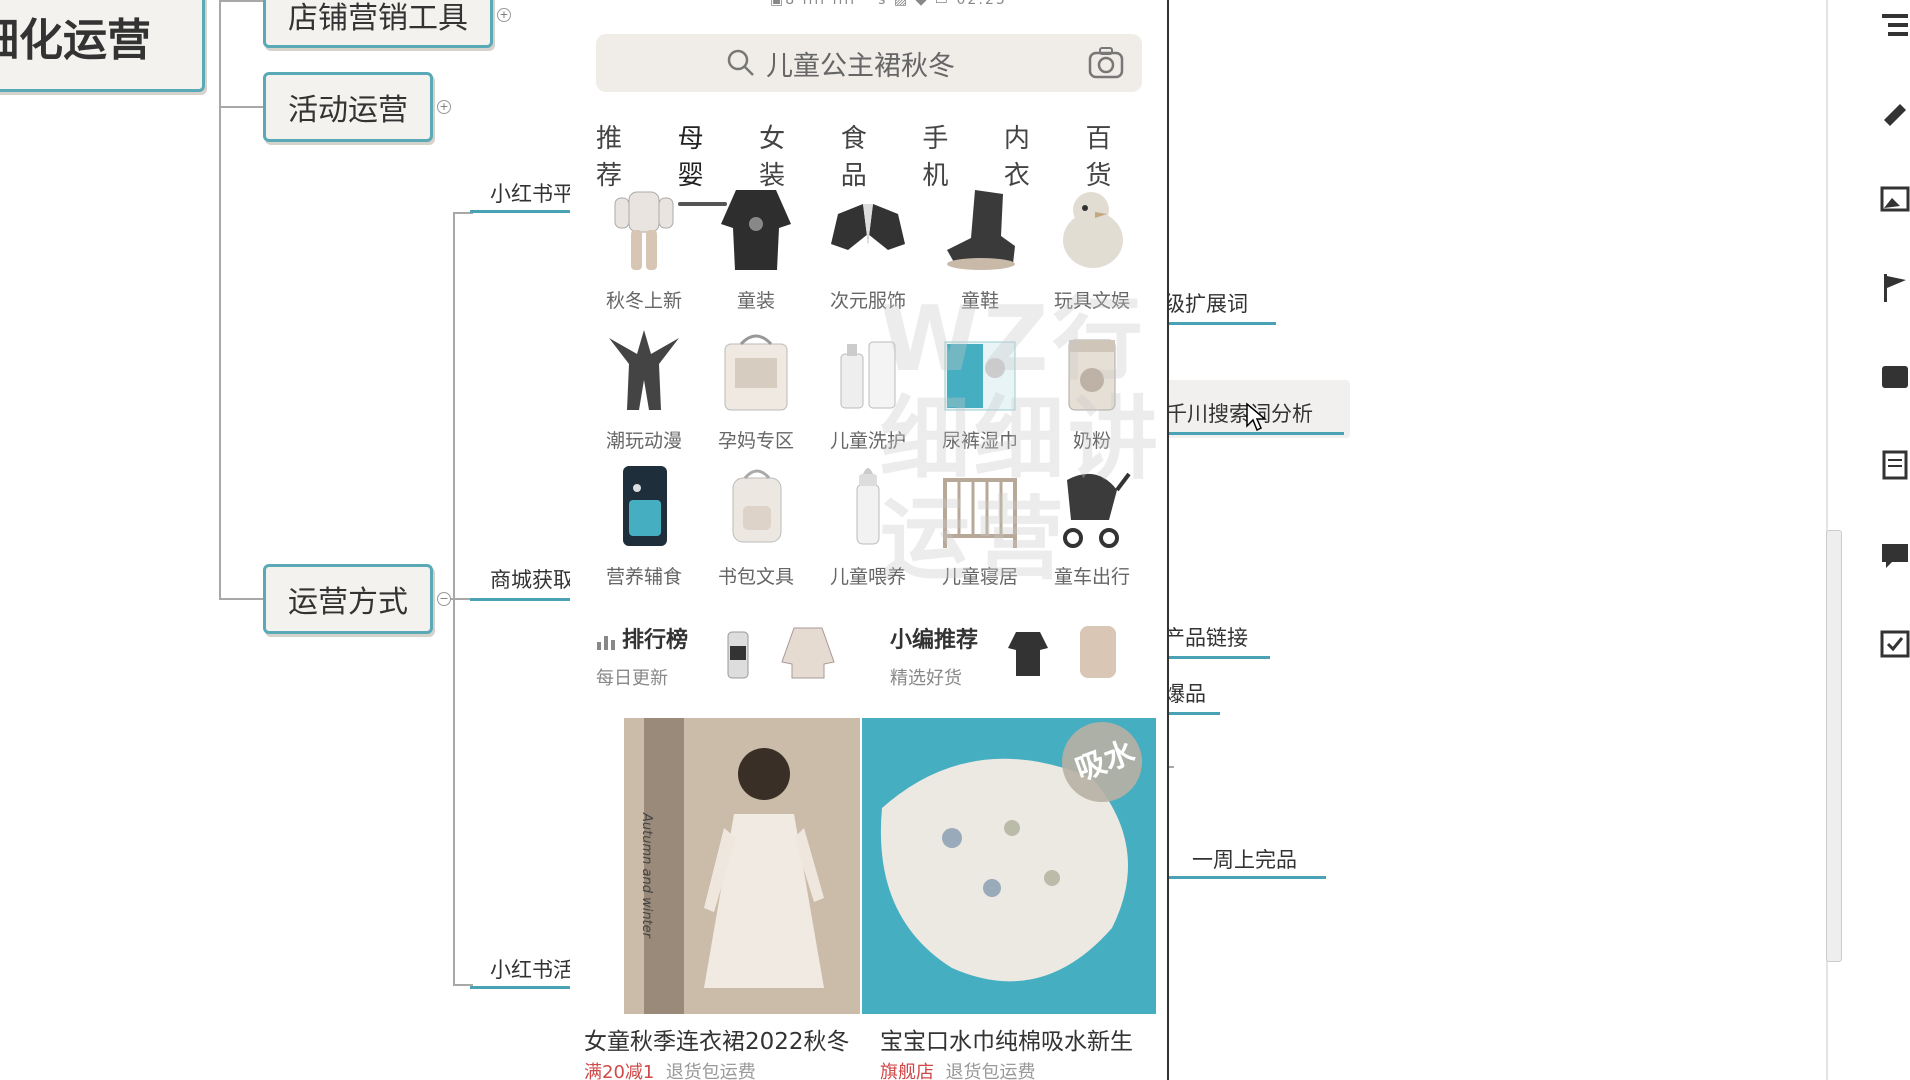  Describe the element at coordinates (926, 678) in the screenshot. I see `editor-pick-subtitle: 精选好货` at that location.